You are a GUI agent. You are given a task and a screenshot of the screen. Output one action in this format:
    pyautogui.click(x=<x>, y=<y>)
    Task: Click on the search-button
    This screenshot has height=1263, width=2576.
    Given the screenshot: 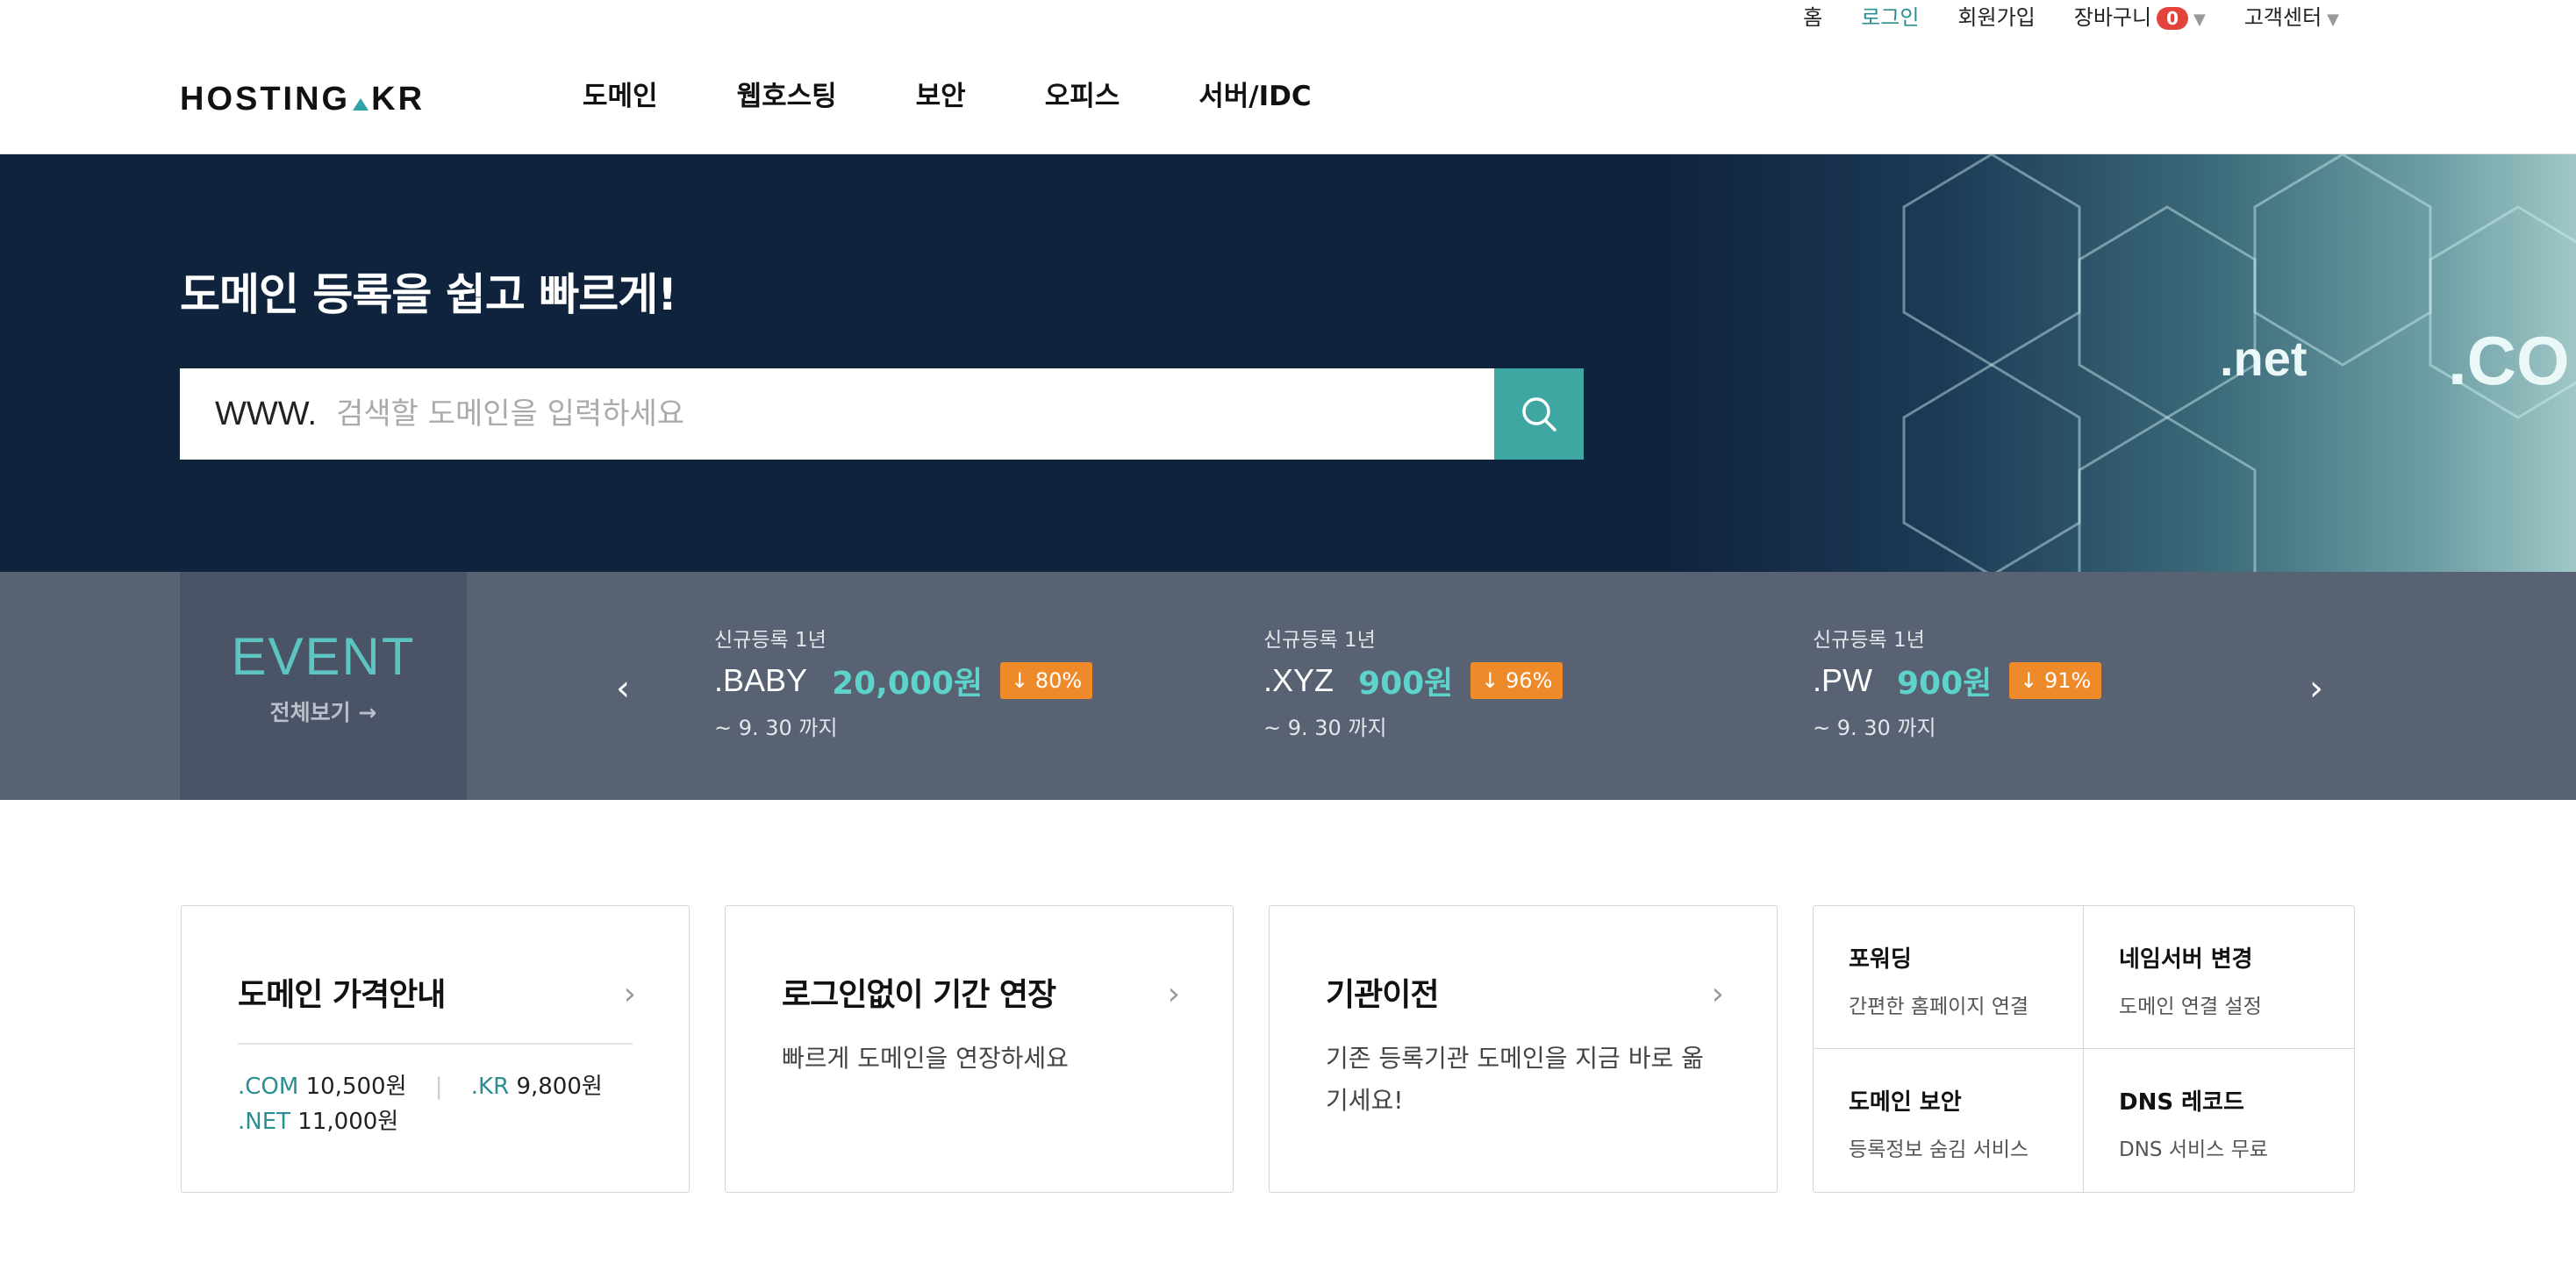 What is the action you would take?
    pyautogui.click(x=1539, y=414)
    